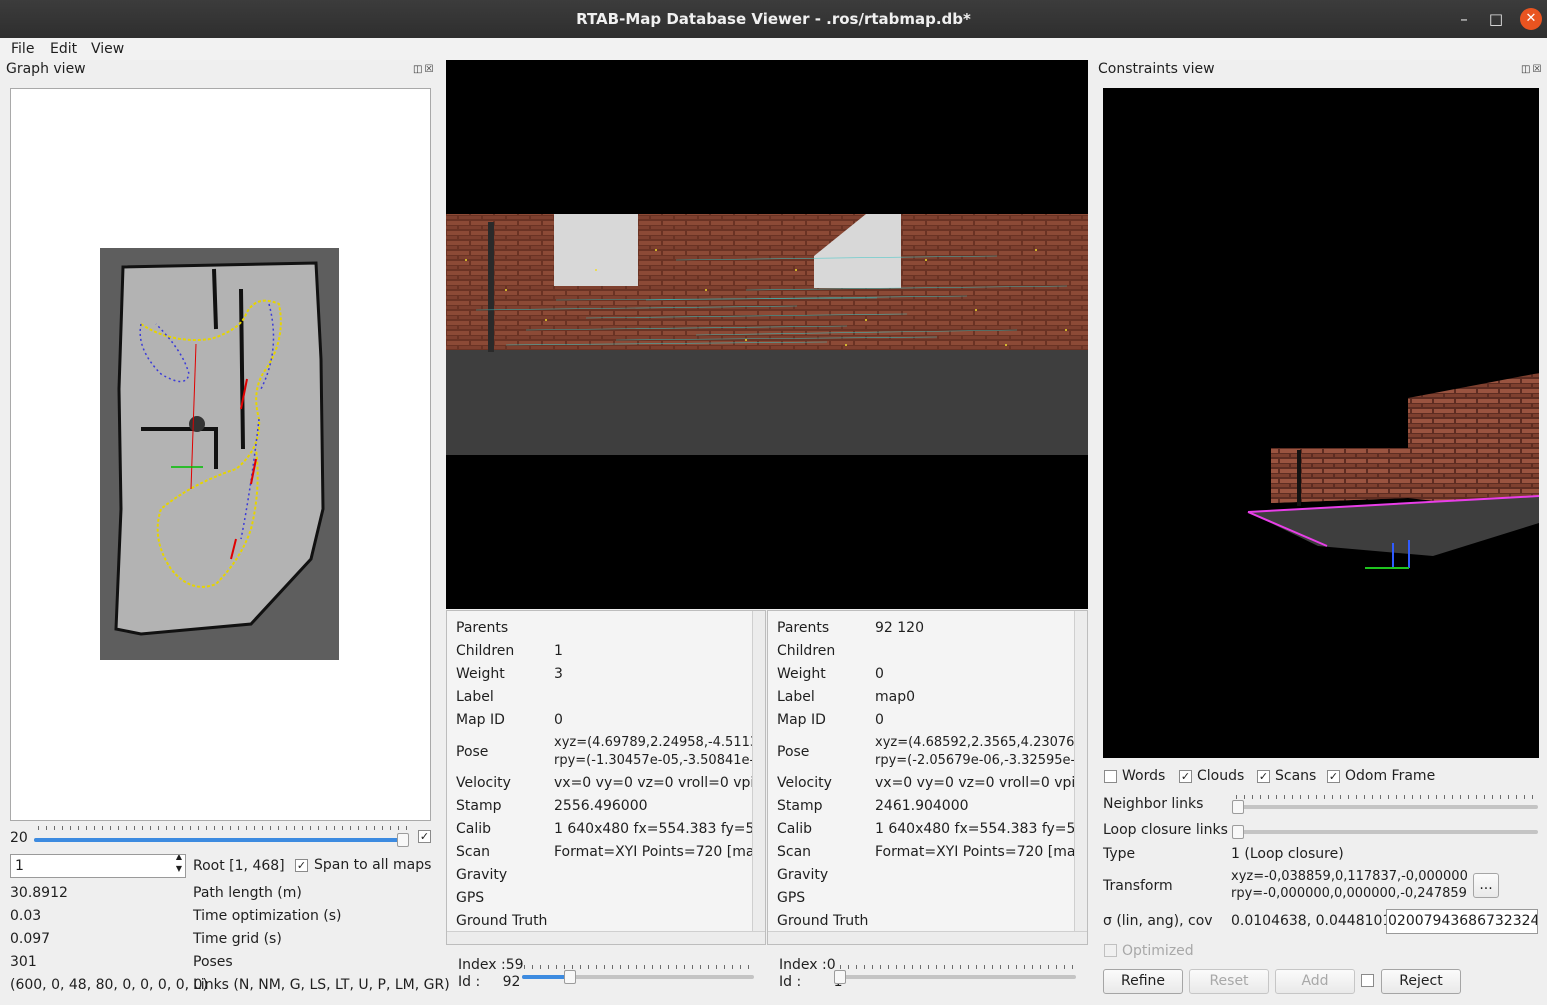  What do you see at coordinates (601, 806) in the screenshot?
I see `info-value: 2556.496000` at bounding box center [601, 806].